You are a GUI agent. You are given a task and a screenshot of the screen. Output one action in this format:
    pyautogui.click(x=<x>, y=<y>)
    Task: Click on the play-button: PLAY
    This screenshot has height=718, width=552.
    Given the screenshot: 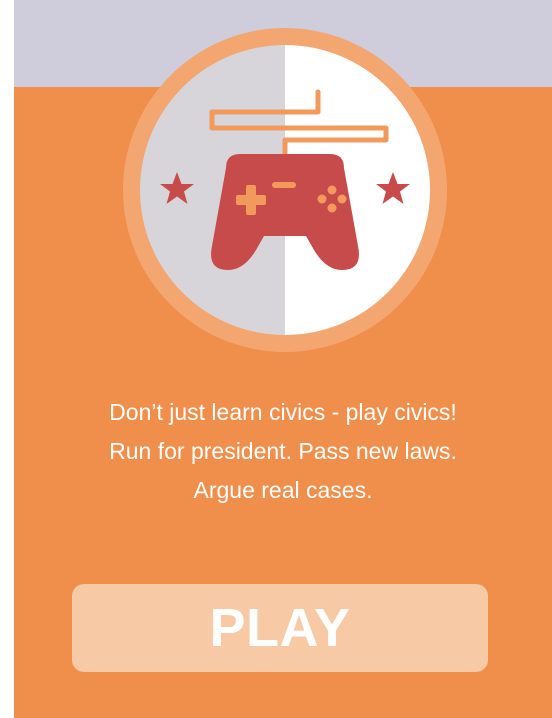 What is the action you would take?
    pyautogui.click(x=280, y=628)
    